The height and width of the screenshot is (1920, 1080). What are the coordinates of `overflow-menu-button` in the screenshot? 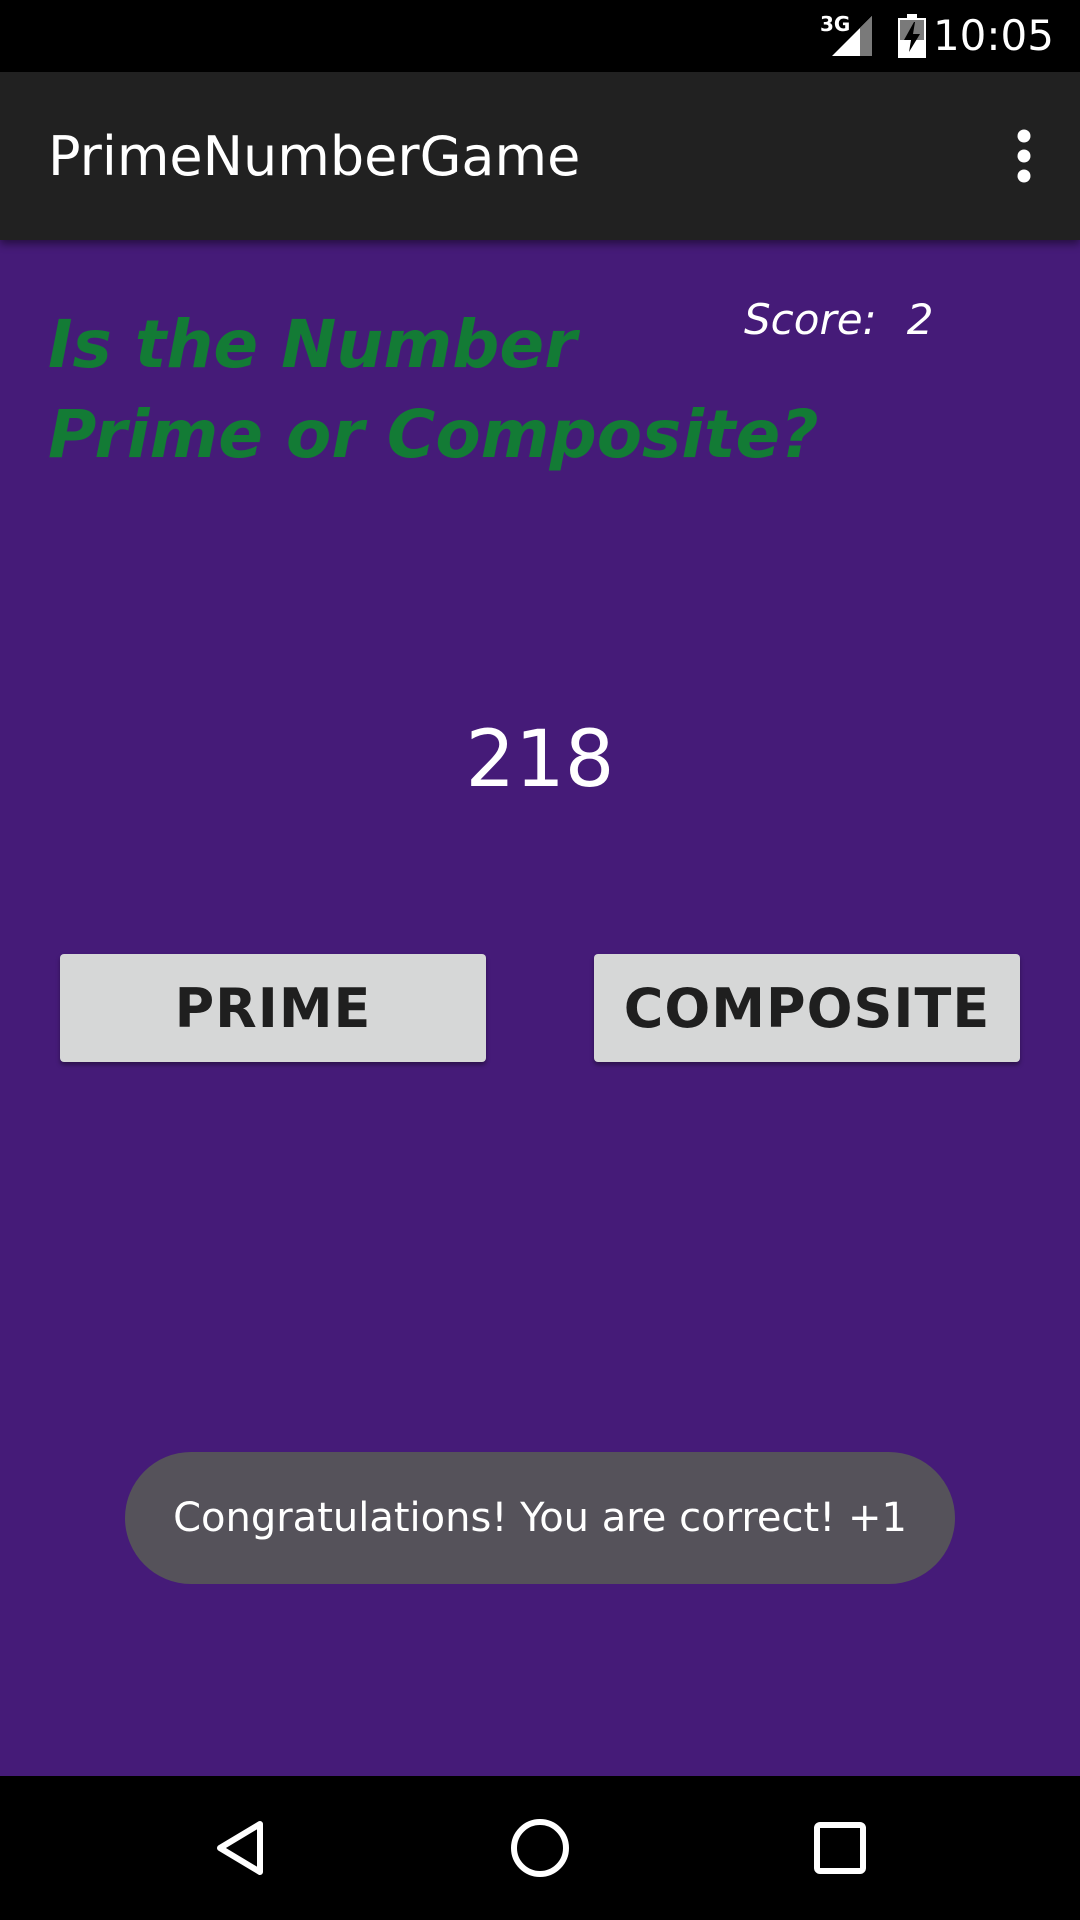 It's located at (1024, 156).